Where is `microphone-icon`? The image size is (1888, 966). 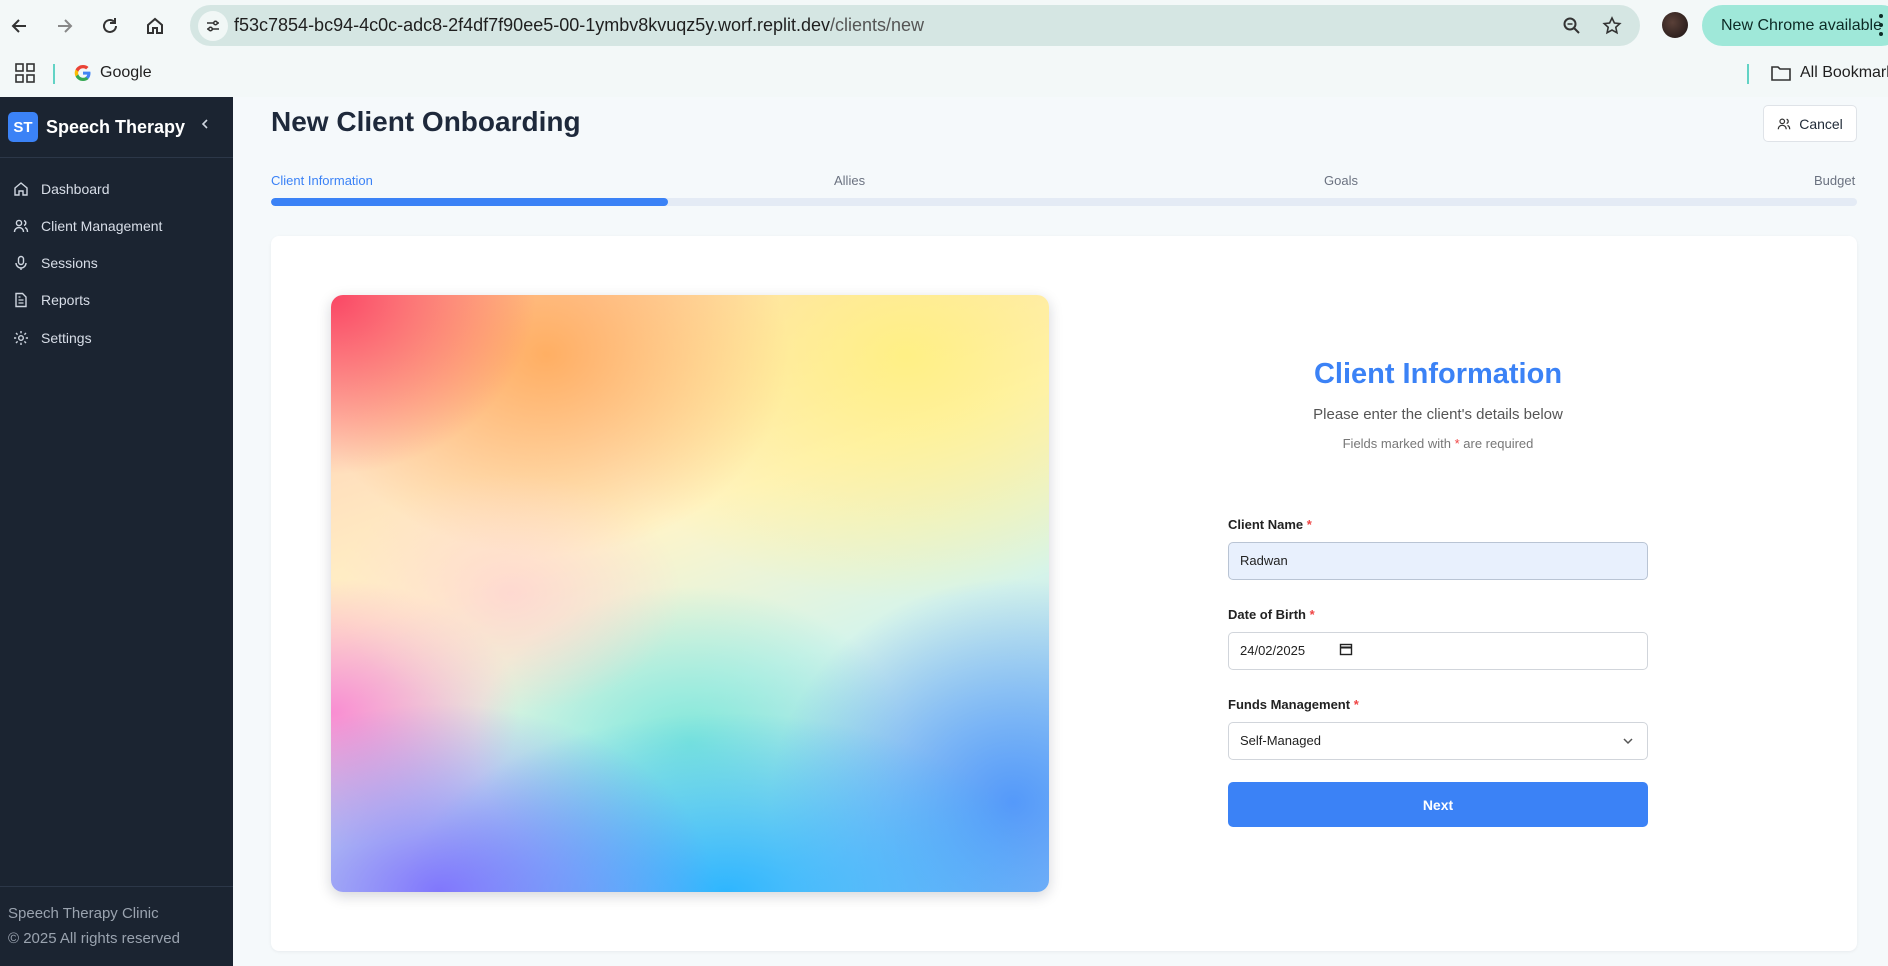 microphone-icon is located at coordinates (21, 263).